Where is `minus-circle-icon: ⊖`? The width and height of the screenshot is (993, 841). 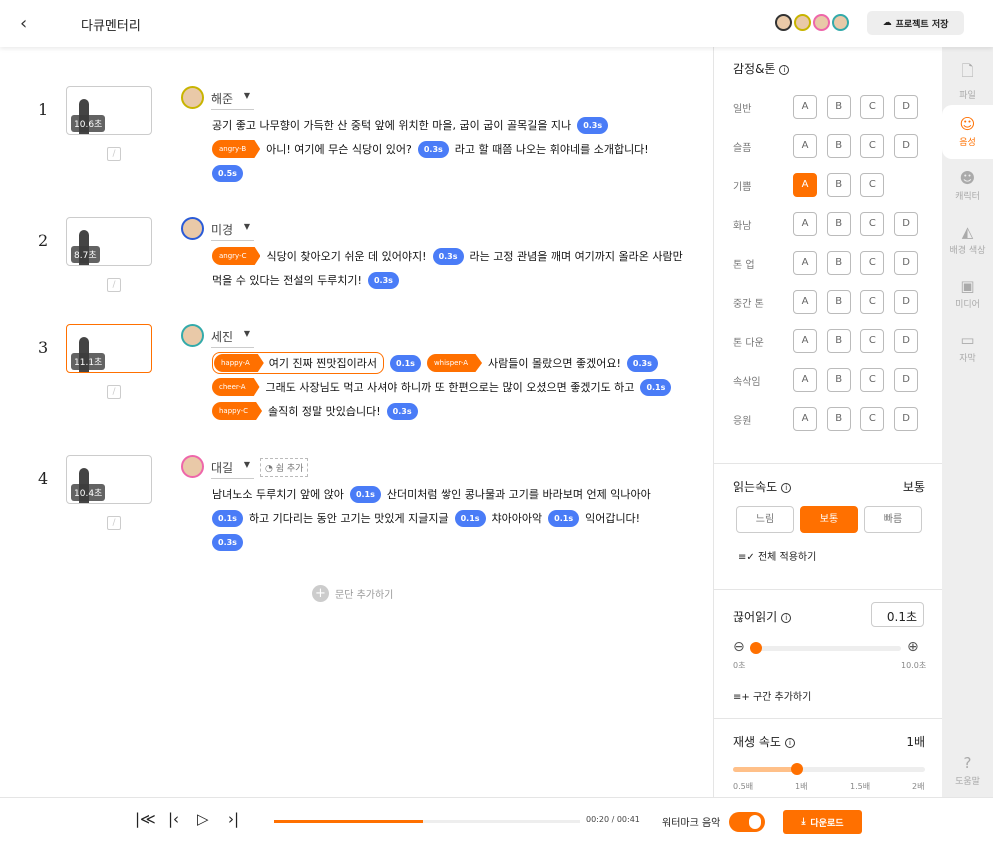 minus-circle-icon: ⊖ is located at coordinates (739, 647).